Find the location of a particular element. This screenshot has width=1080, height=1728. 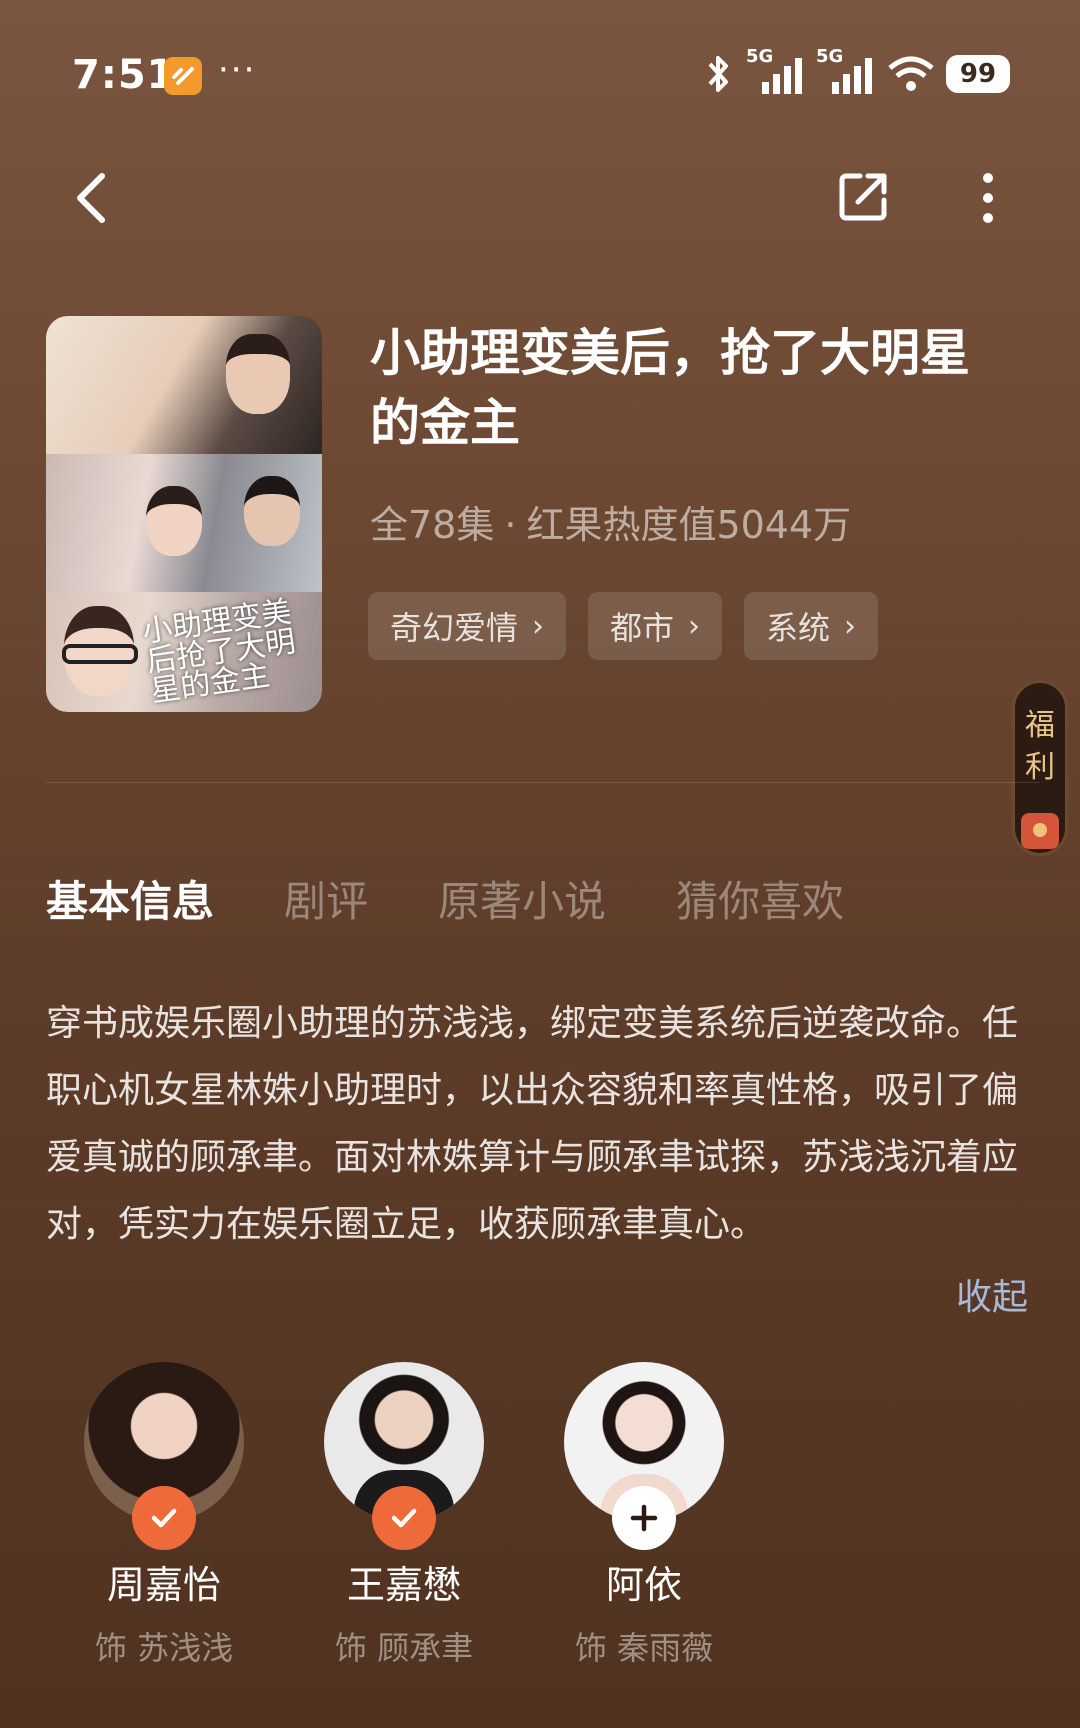

poster-glasses is located at coordinates (100, 654).